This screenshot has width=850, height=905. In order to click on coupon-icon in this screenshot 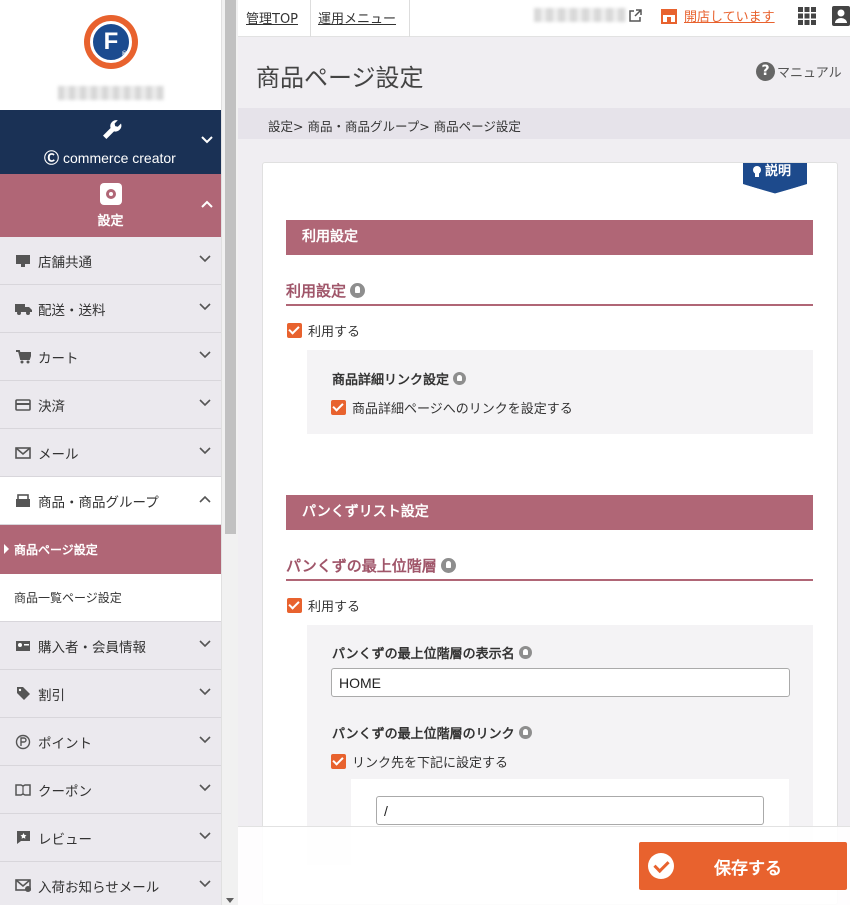, I will do `click(23, 790)`.